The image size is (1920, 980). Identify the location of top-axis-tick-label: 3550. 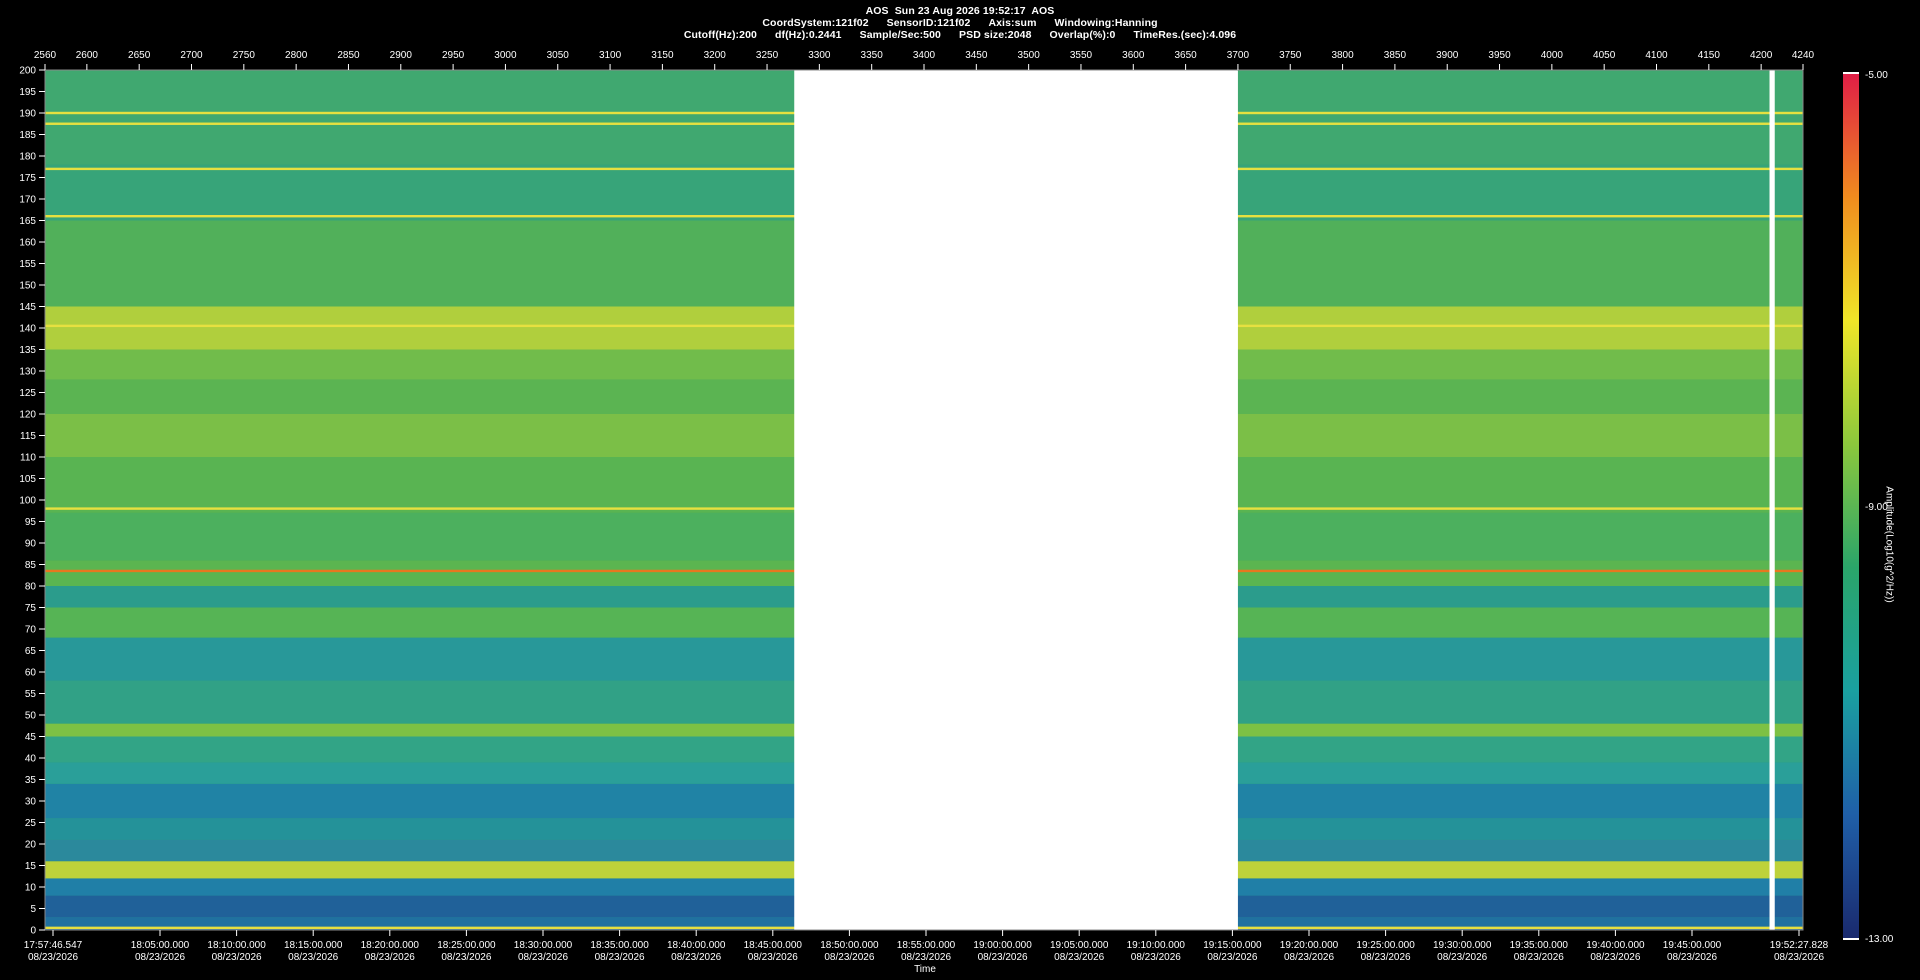
(1081, 55).